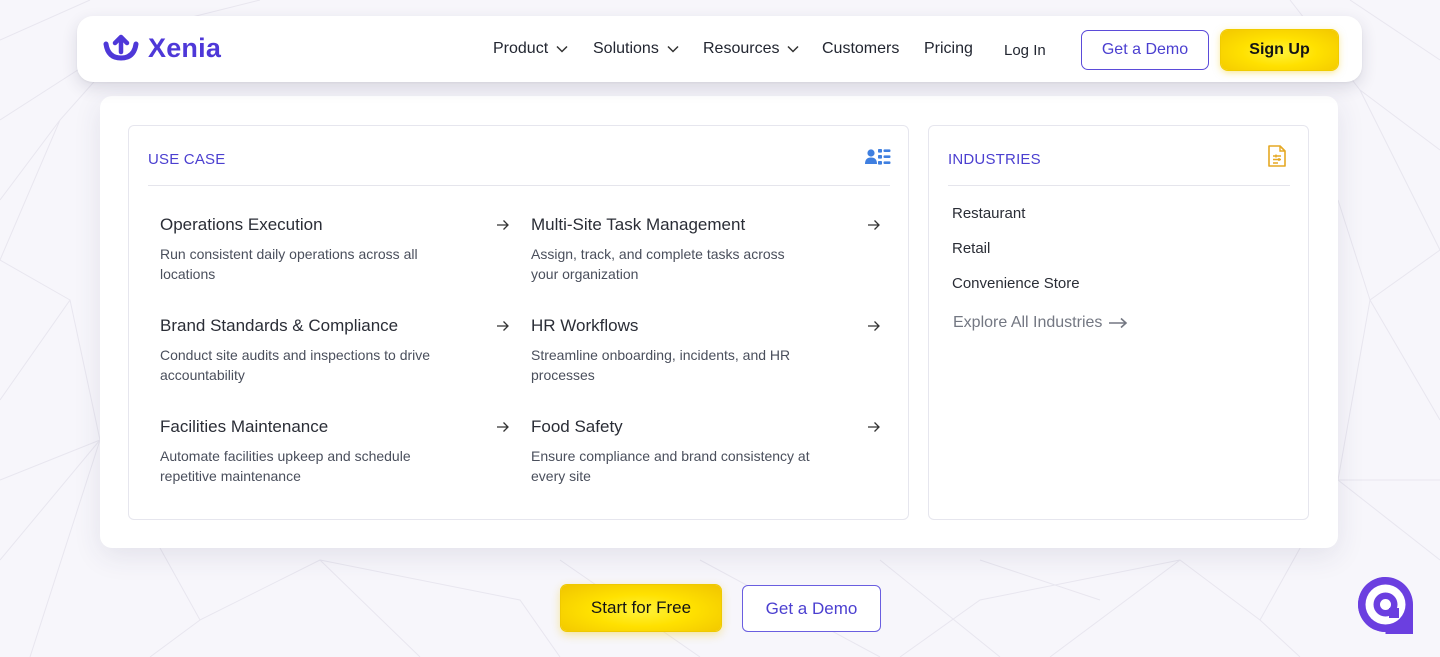  Describe the element at coordinates (521, 48) in the screenshot. I see `nav-item-label: Product` at that location.